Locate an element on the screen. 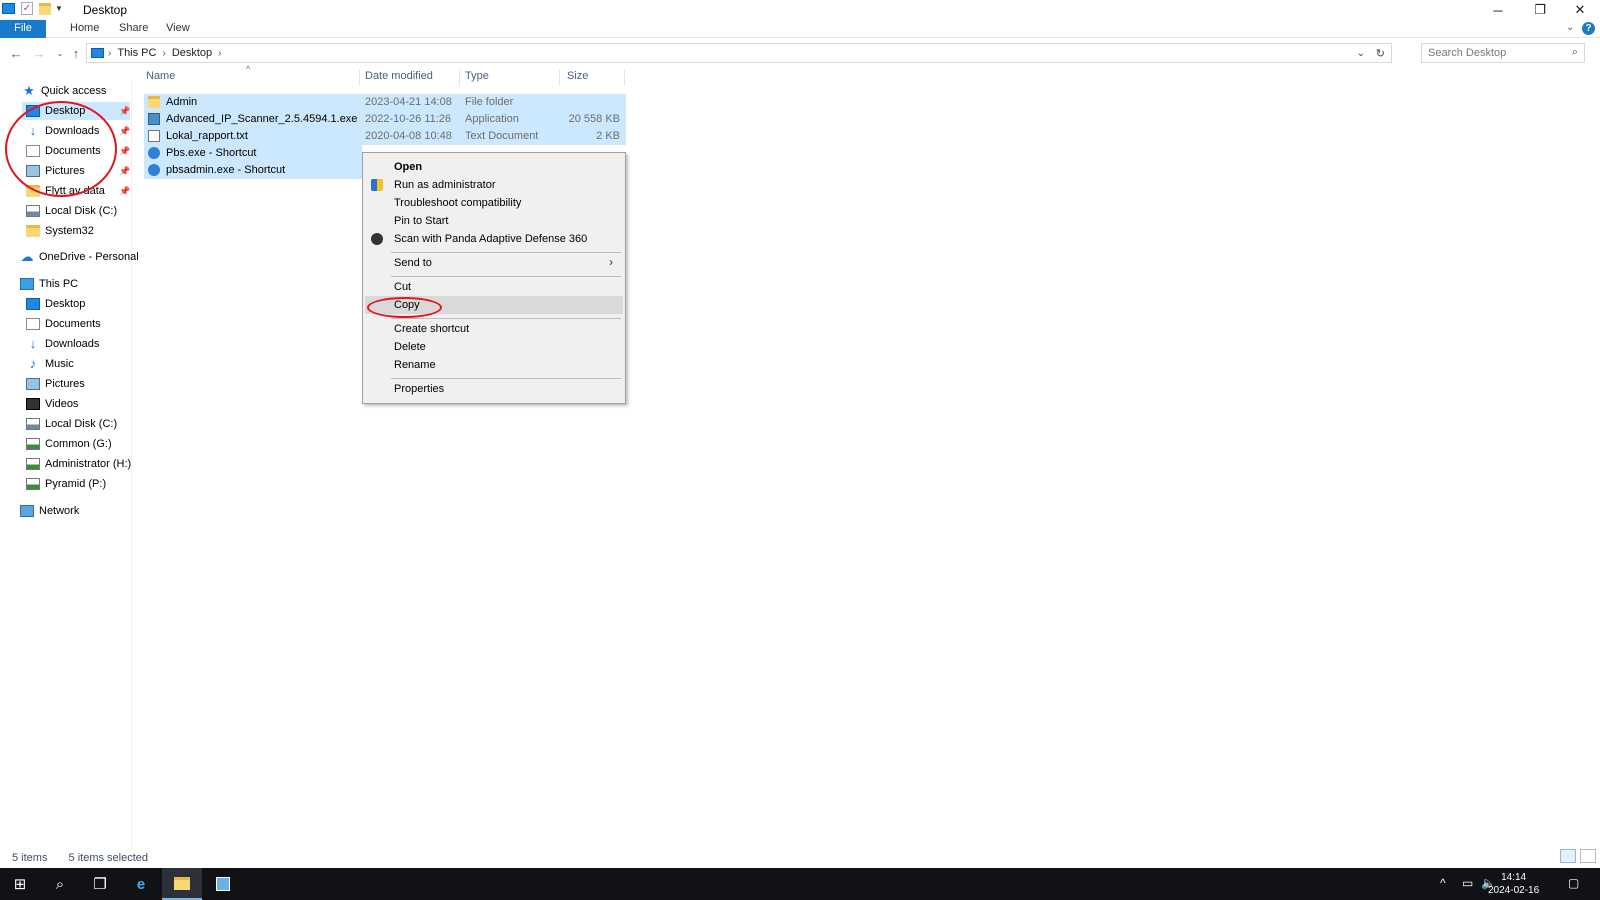 The width and height of the screenshot is (1600, 900). column-header-name: Name is located at coordinates (252, 78).